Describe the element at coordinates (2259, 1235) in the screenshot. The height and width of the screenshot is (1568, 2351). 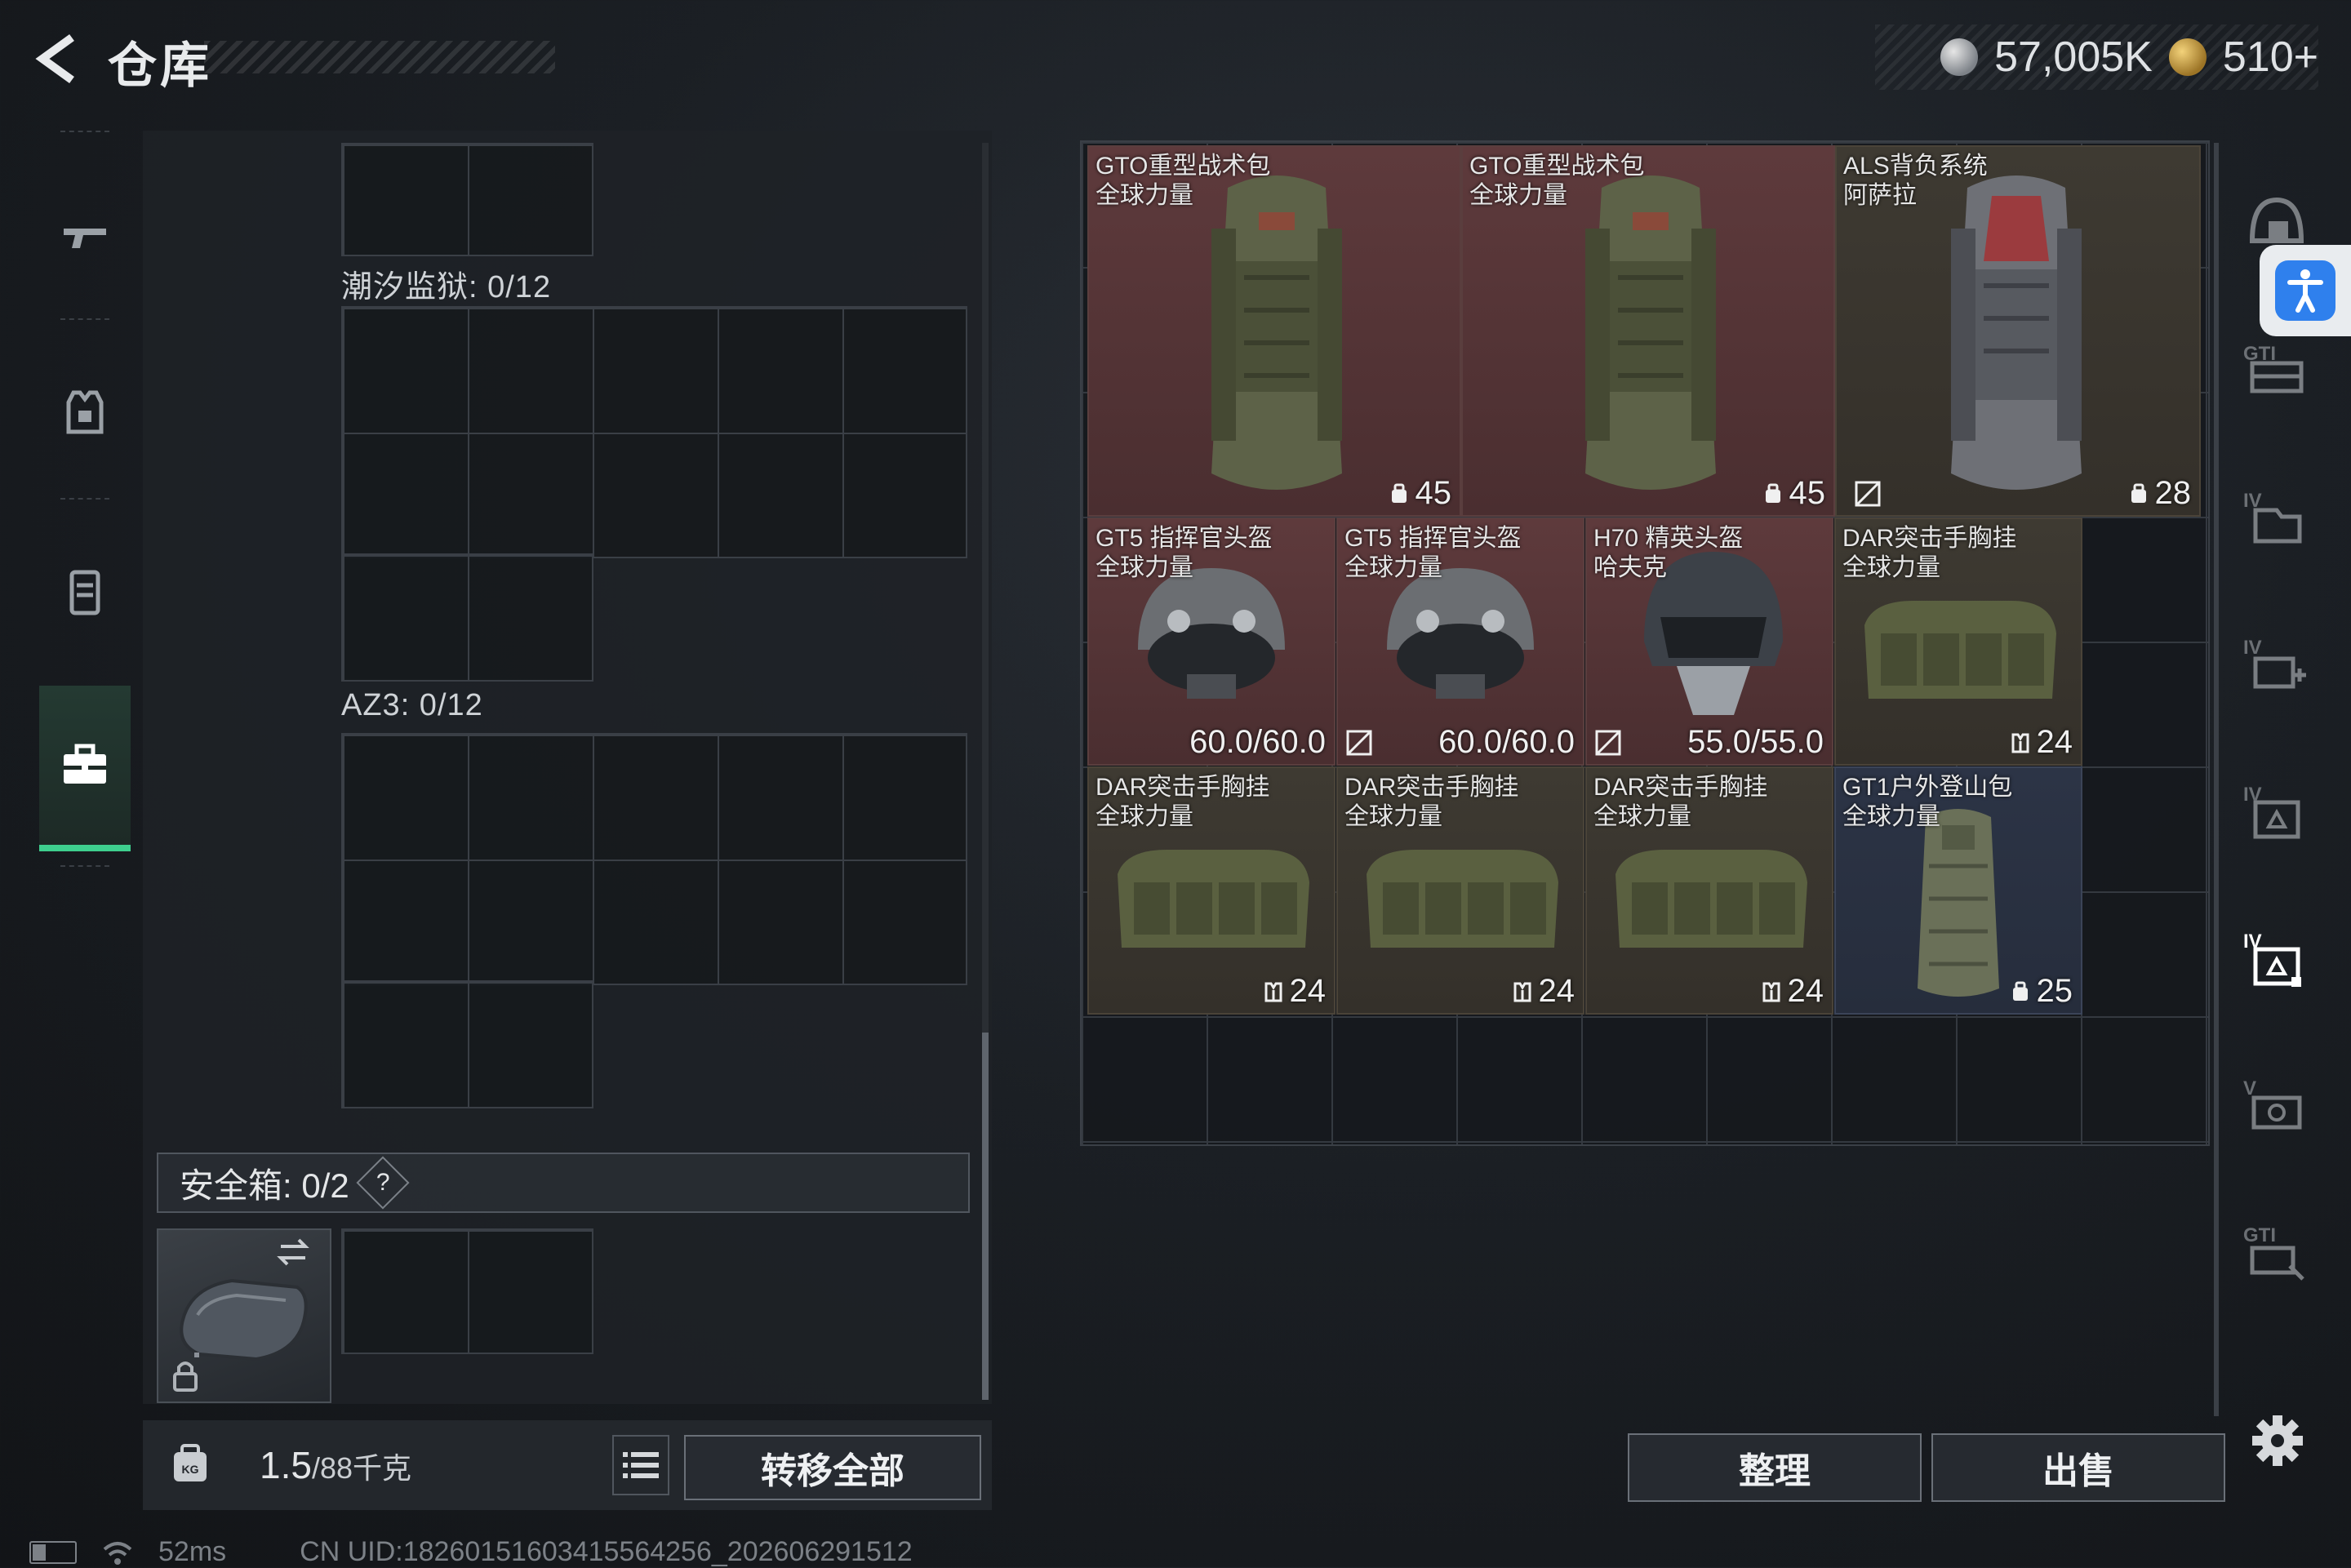
I see `toolbar-label: GTI` at that location.